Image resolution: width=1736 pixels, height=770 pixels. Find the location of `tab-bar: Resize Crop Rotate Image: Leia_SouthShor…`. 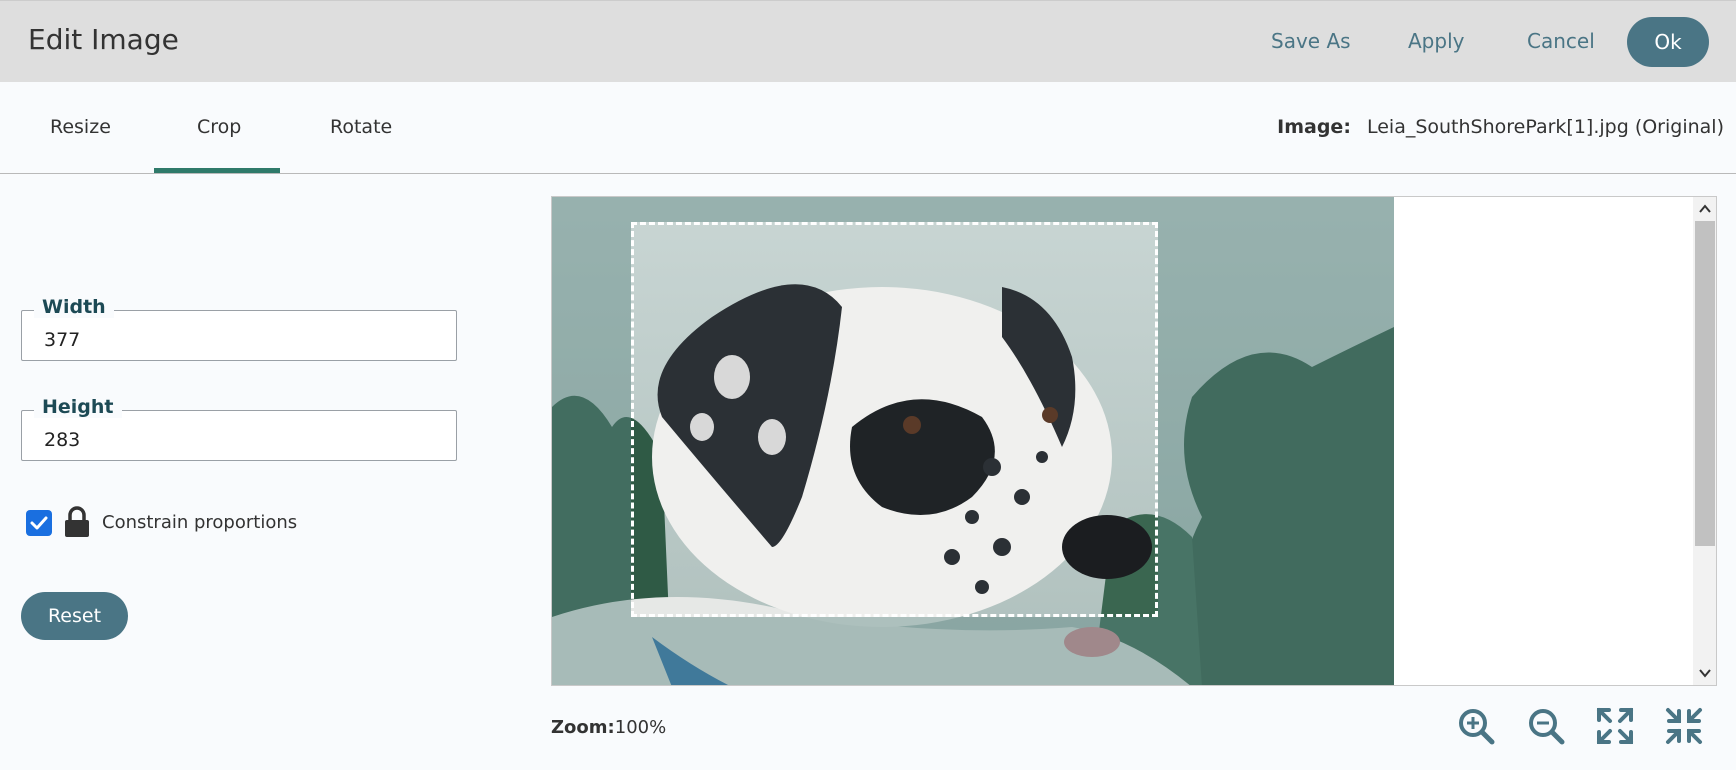

tab-bar: Resize Crop Rotate Image: Leia_SouthShor… is located at coordinates (868, 128).